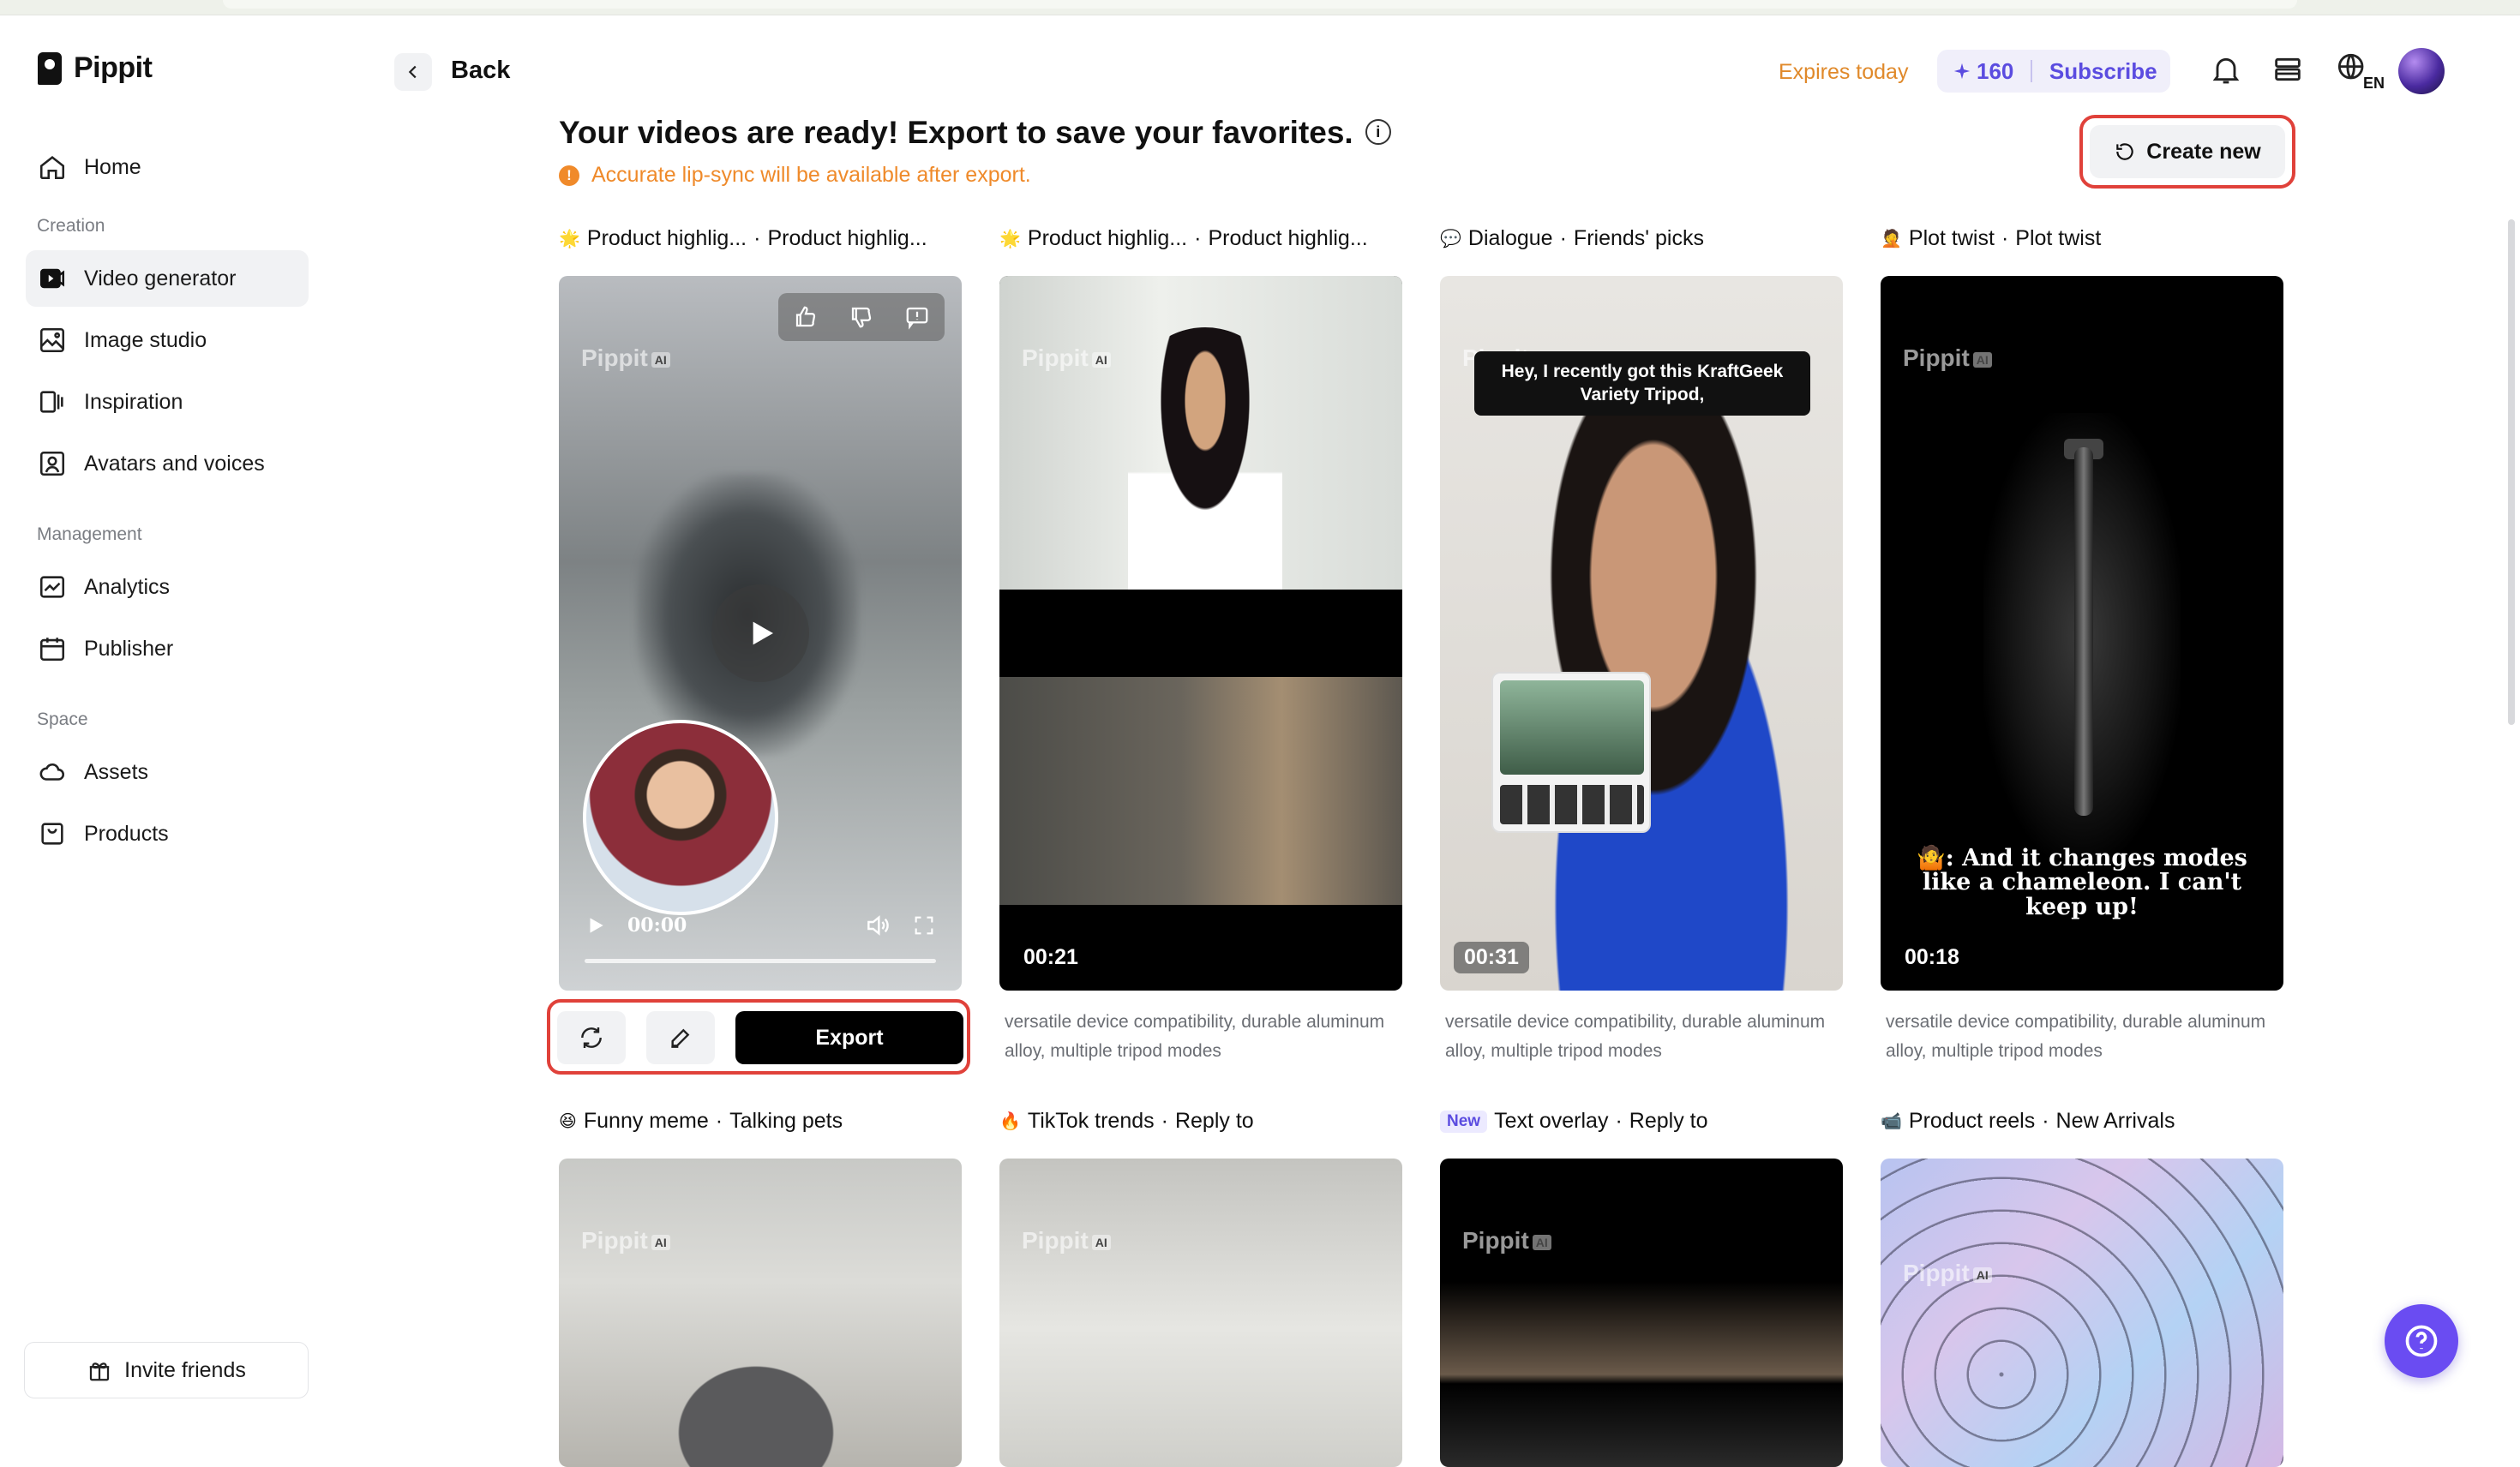 This screenshot has width=2520, height=1467. I want to click on gift-icon, so click(99, 1371).